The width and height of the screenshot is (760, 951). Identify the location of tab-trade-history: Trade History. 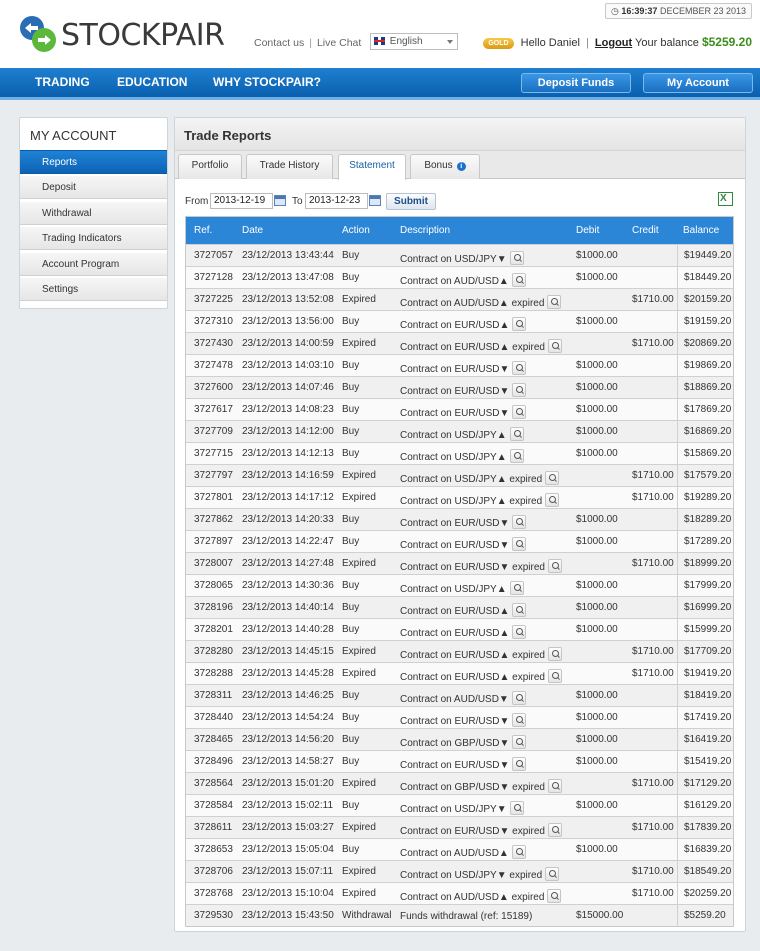
(289, 166).